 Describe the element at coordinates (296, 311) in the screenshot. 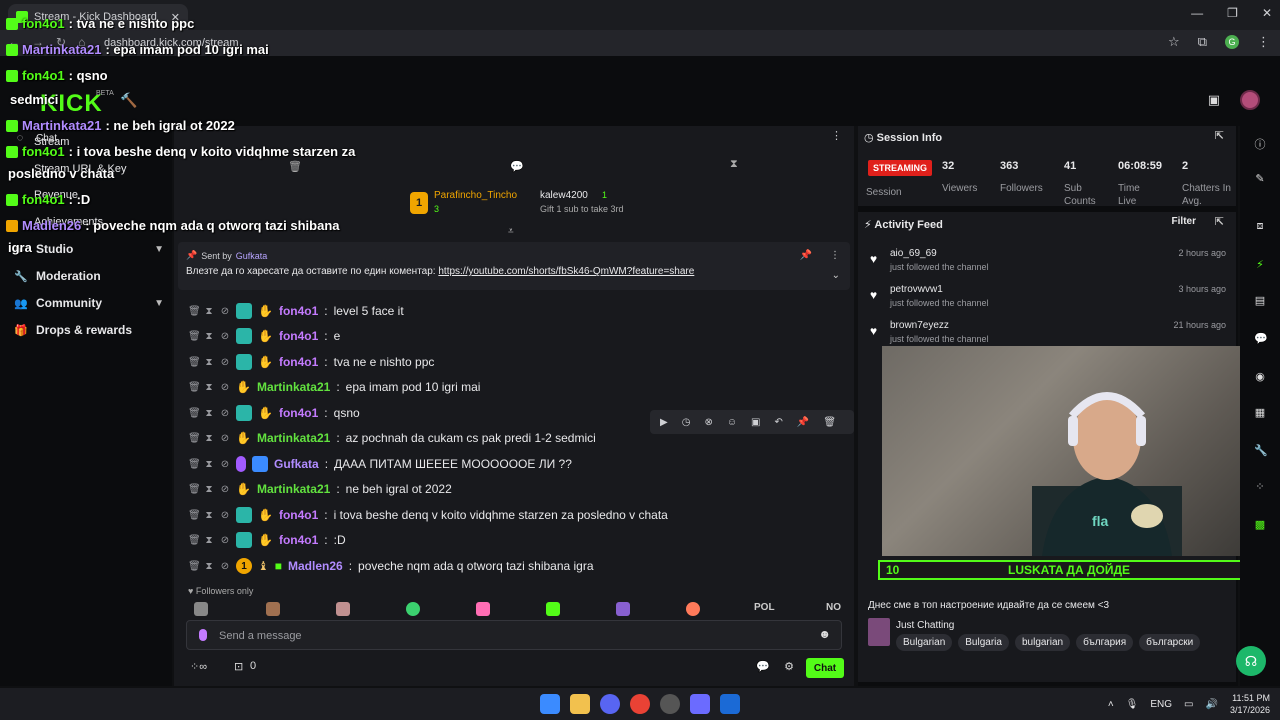

I see `chat-message: 🗑 ⧗ ⊘ ✋ fon4o1: level 5 face it` at that location.